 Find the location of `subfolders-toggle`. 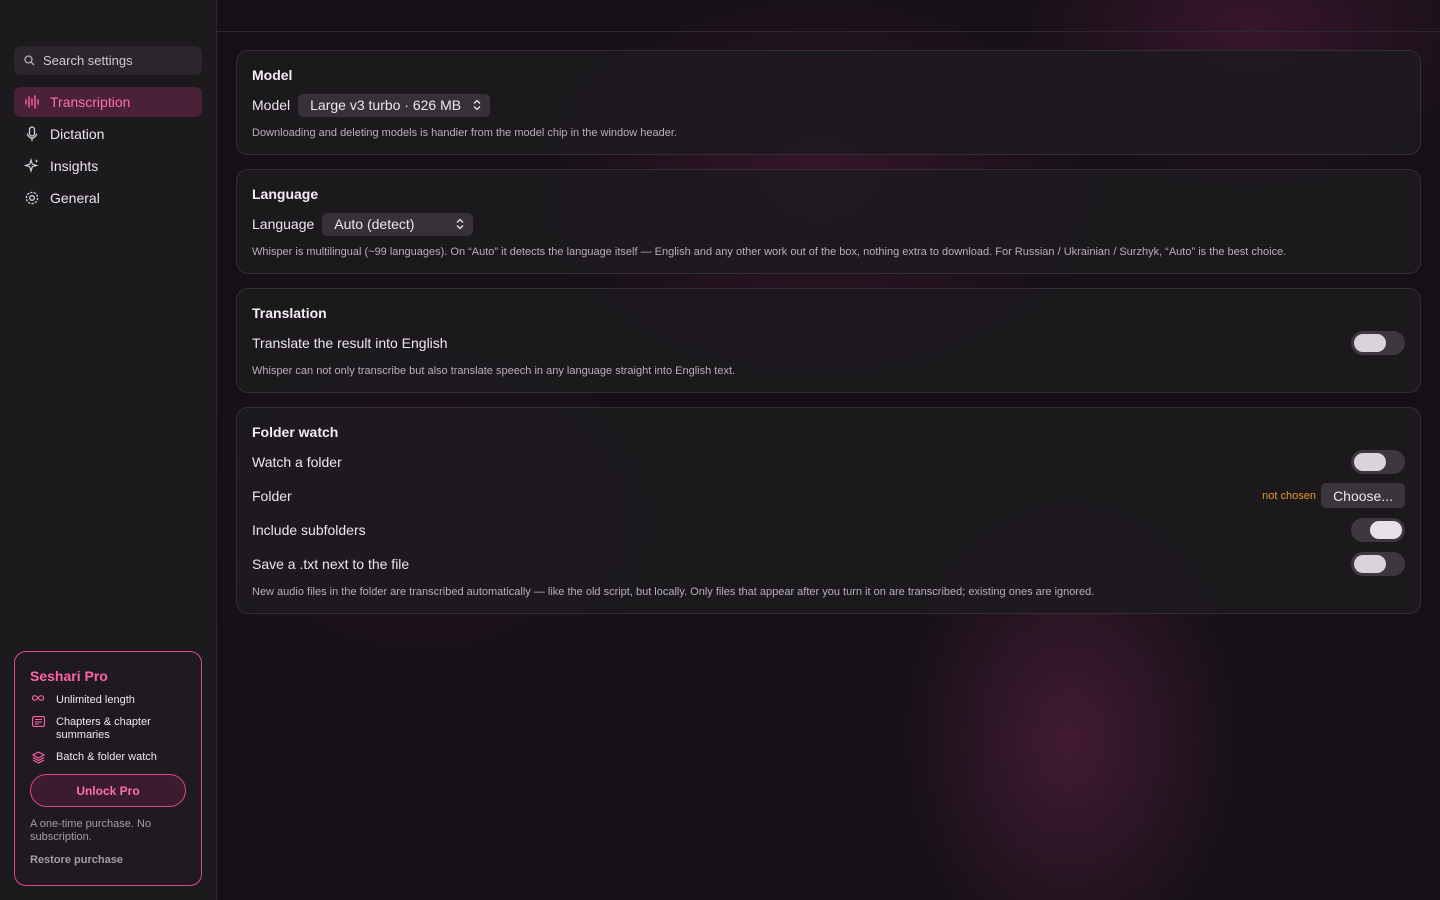

subfolders-toggle is located at coordinates (1378, 530).